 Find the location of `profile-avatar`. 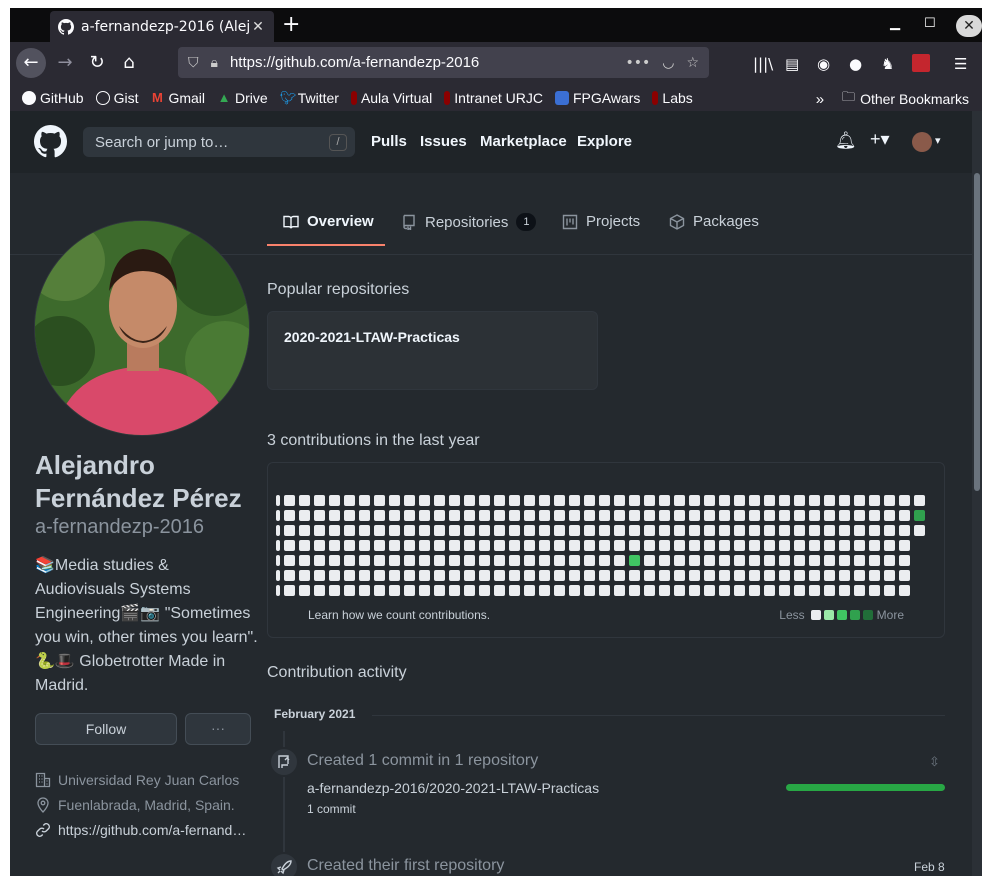

profile-avatar is located at coordinates (142, 328).